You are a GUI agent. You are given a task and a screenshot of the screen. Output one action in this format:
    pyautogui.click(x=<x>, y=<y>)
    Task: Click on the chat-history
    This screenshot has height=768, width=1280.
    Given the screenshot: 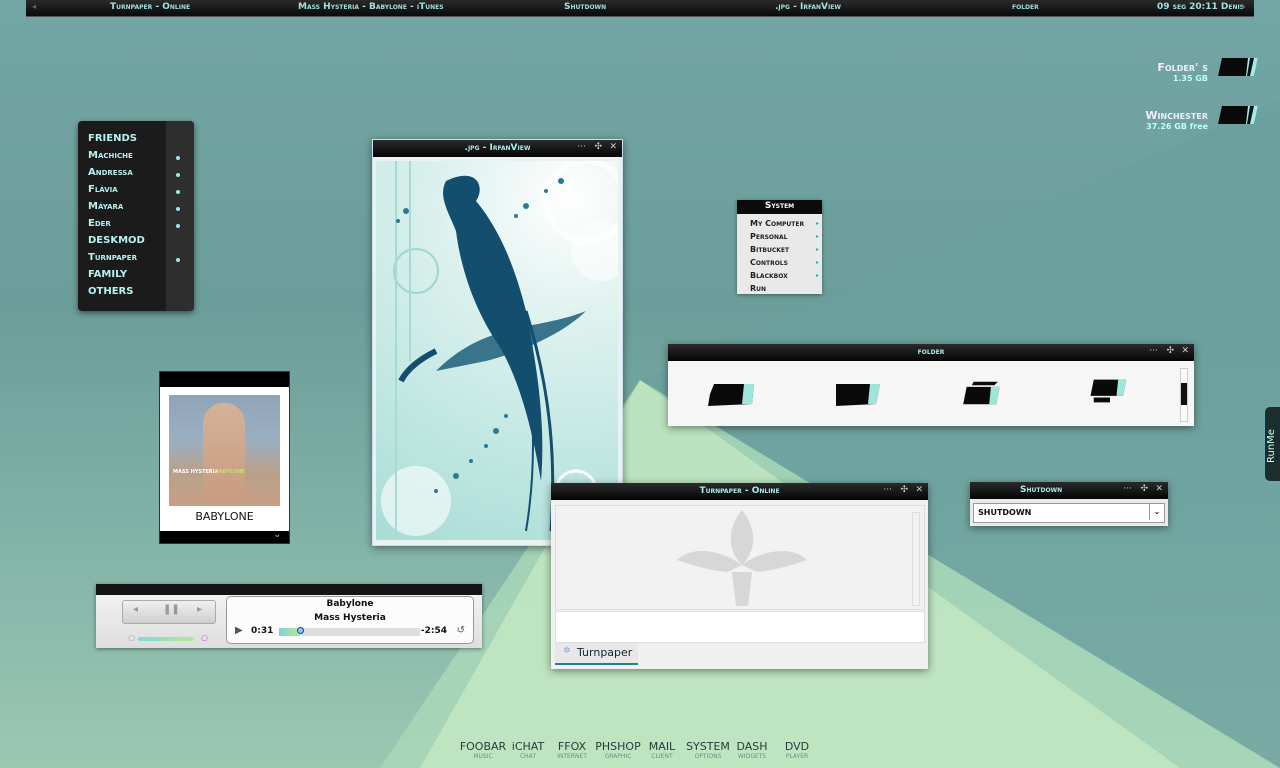 What is the action you would take?
    pyautogui.click(x=740, y=557)
    